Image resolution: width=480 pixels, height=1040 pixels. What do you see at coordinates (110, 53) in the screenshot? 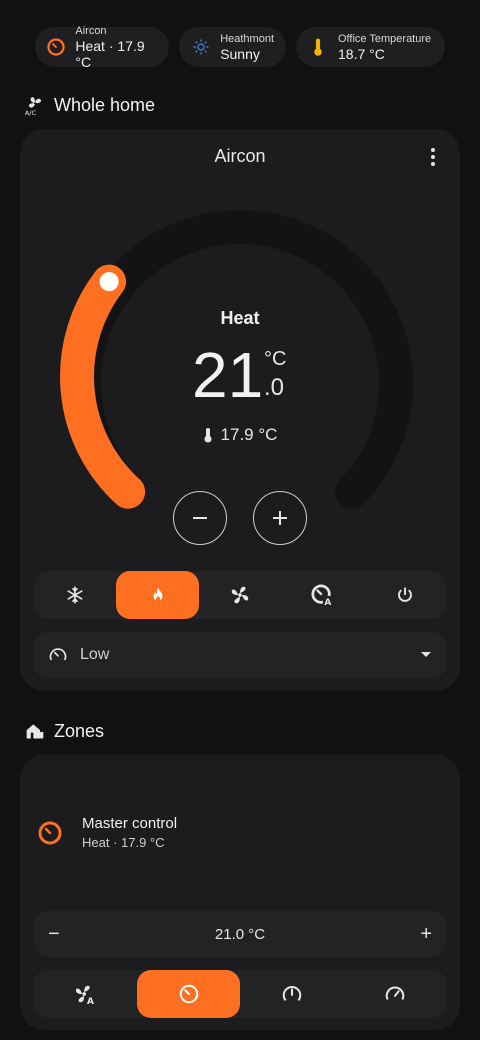
I see `chip-aircon-value: Heat · 17.9 °C` at bounding box center [110, 53].